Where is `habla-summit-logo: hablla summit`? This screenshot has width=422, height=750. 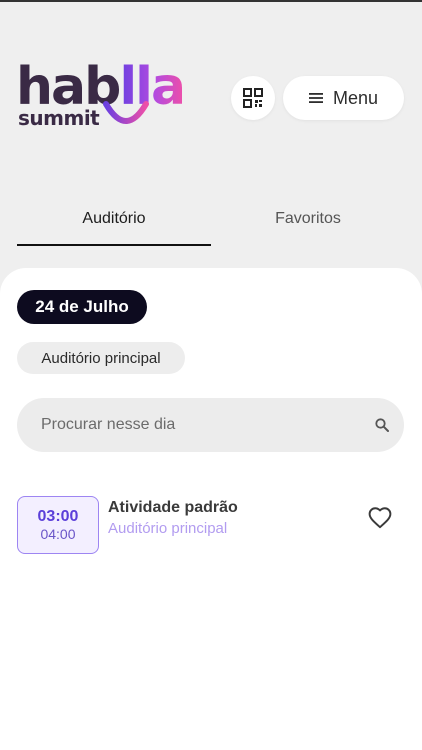 habla-summit-logo: hablla summit is located at coordinates (101, 96).